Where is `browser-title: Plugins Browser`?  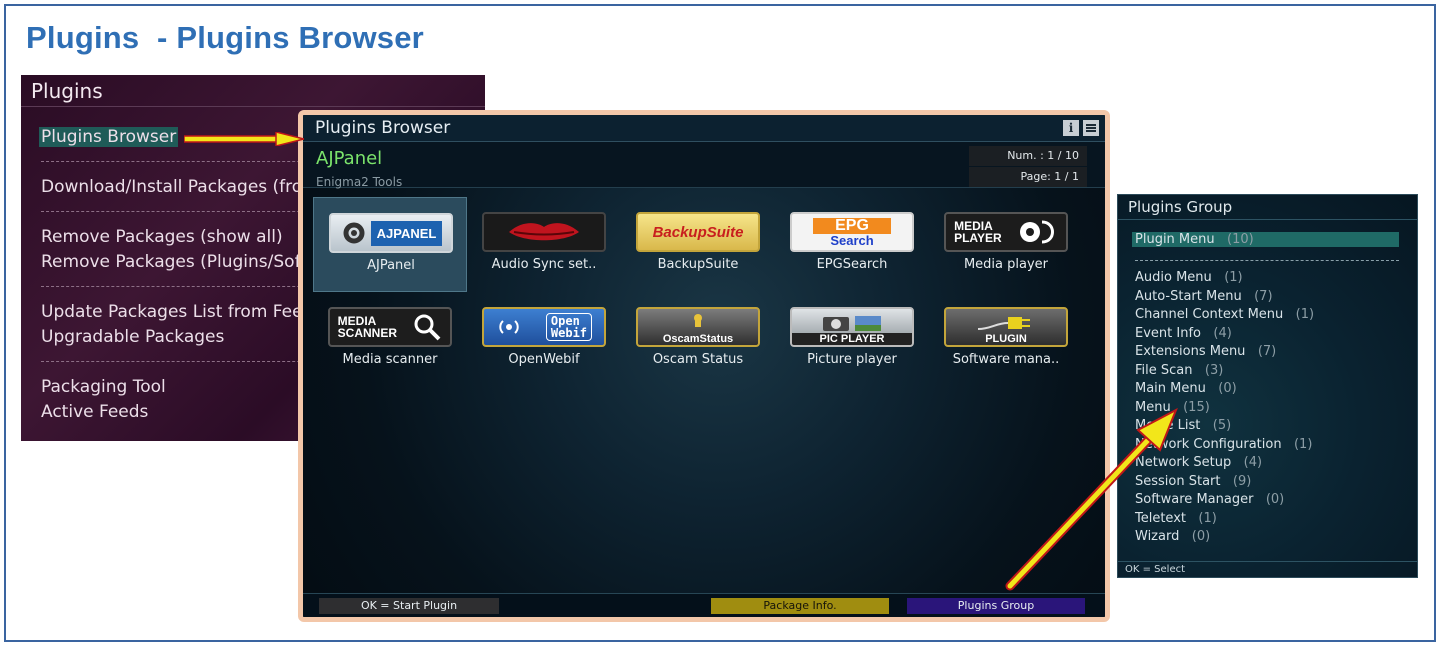 browser-title: Plugins Browser is located at coordinates (383, 128).